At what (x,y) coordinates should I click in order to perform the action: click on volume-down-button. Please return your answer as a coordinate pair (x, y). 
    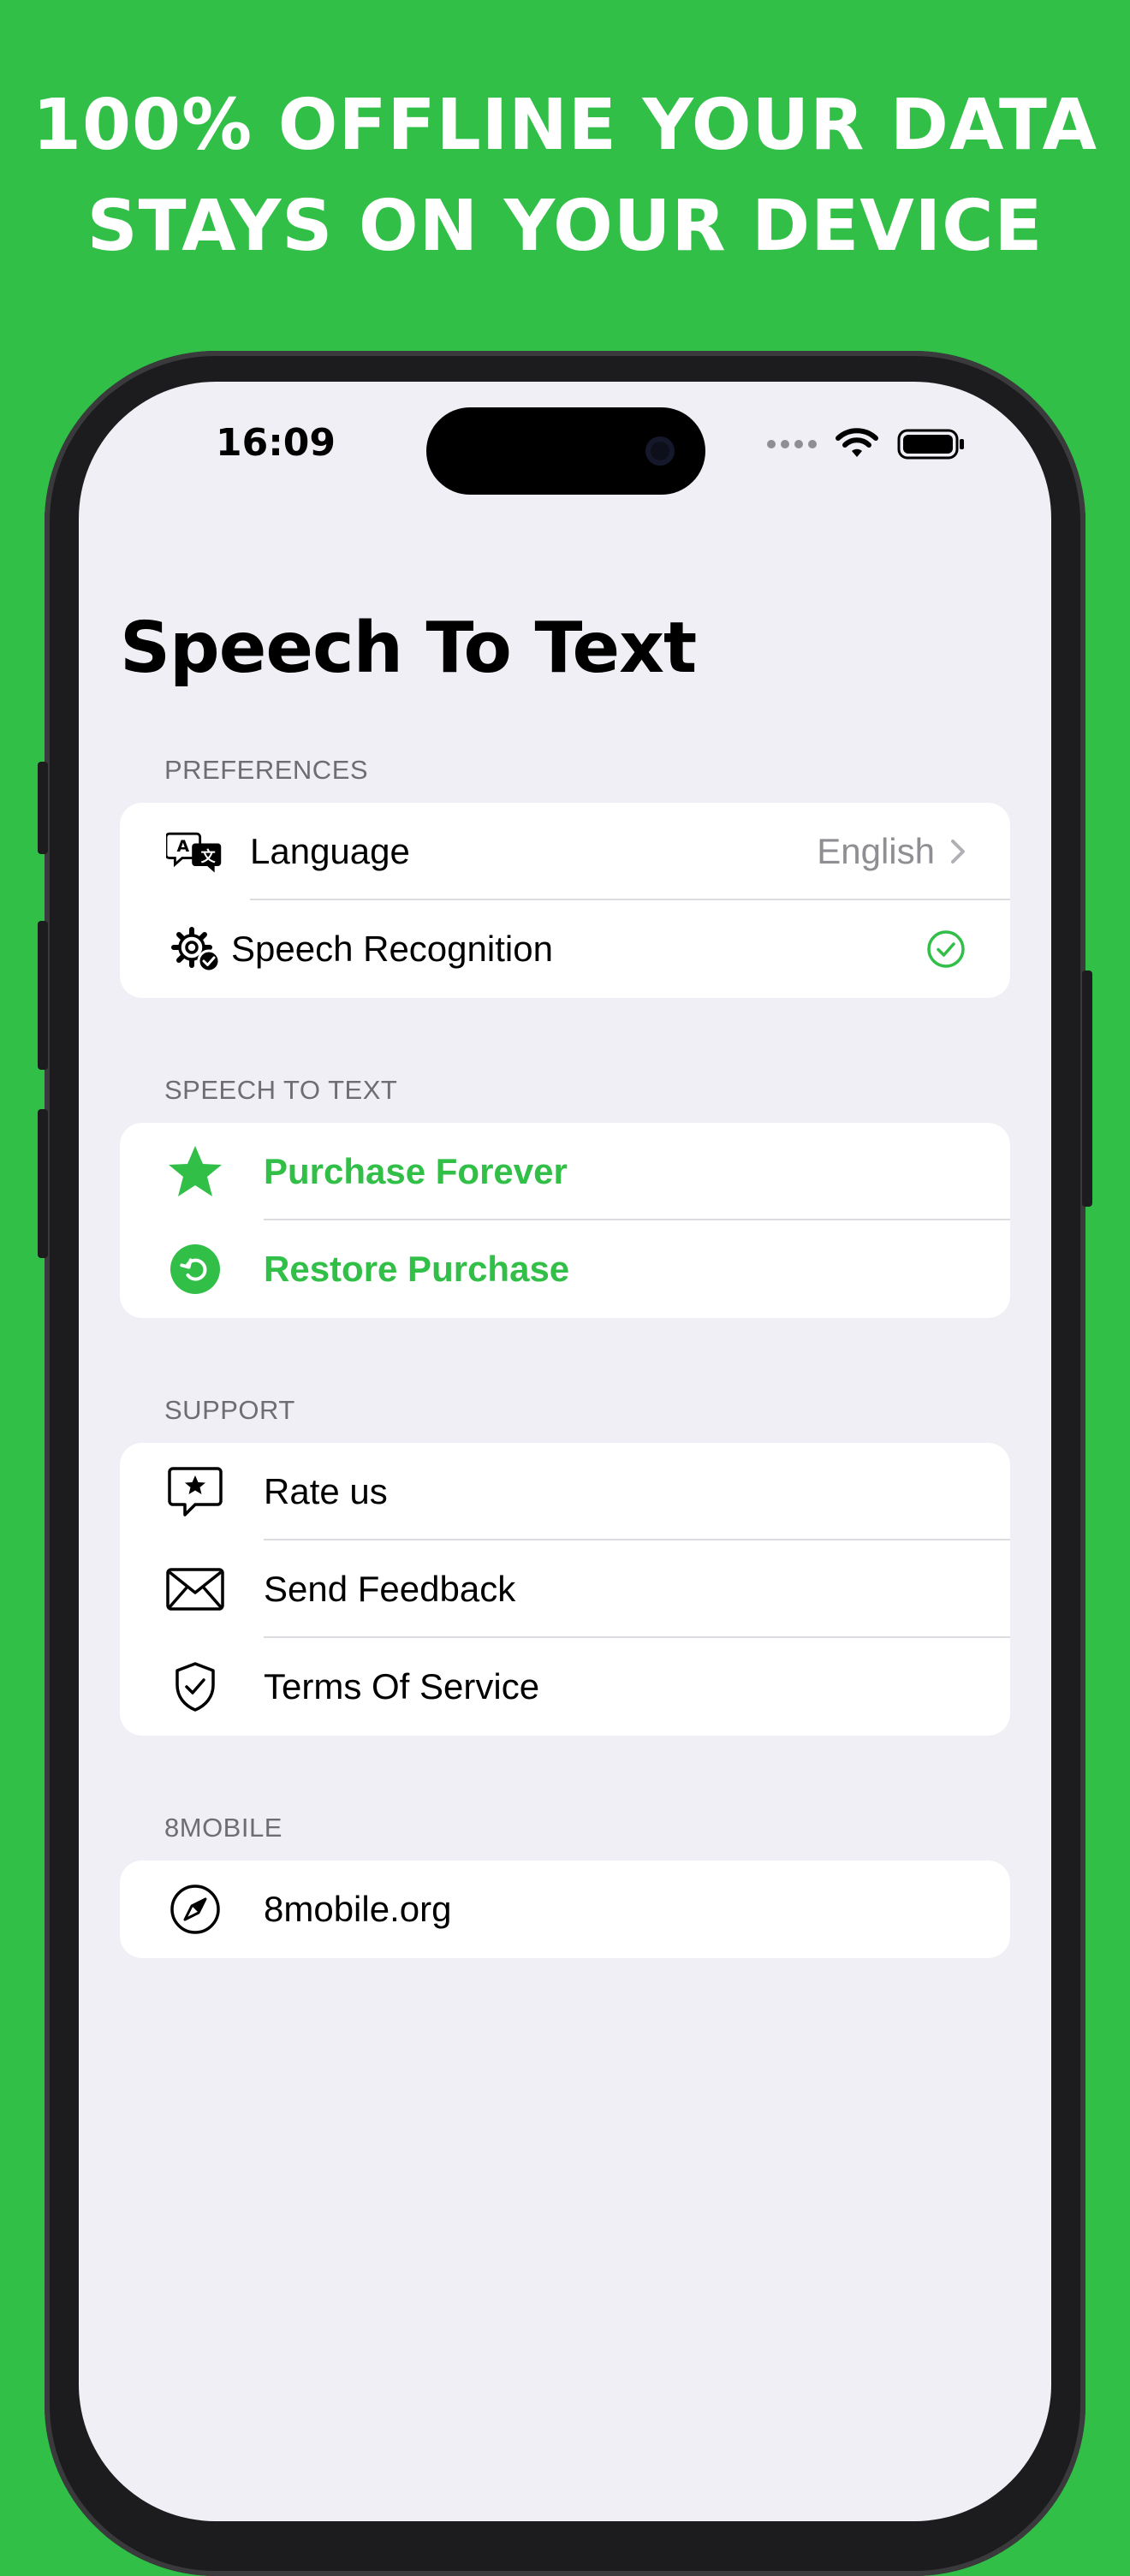
    Looking at the image, I should click on (43, 1183).